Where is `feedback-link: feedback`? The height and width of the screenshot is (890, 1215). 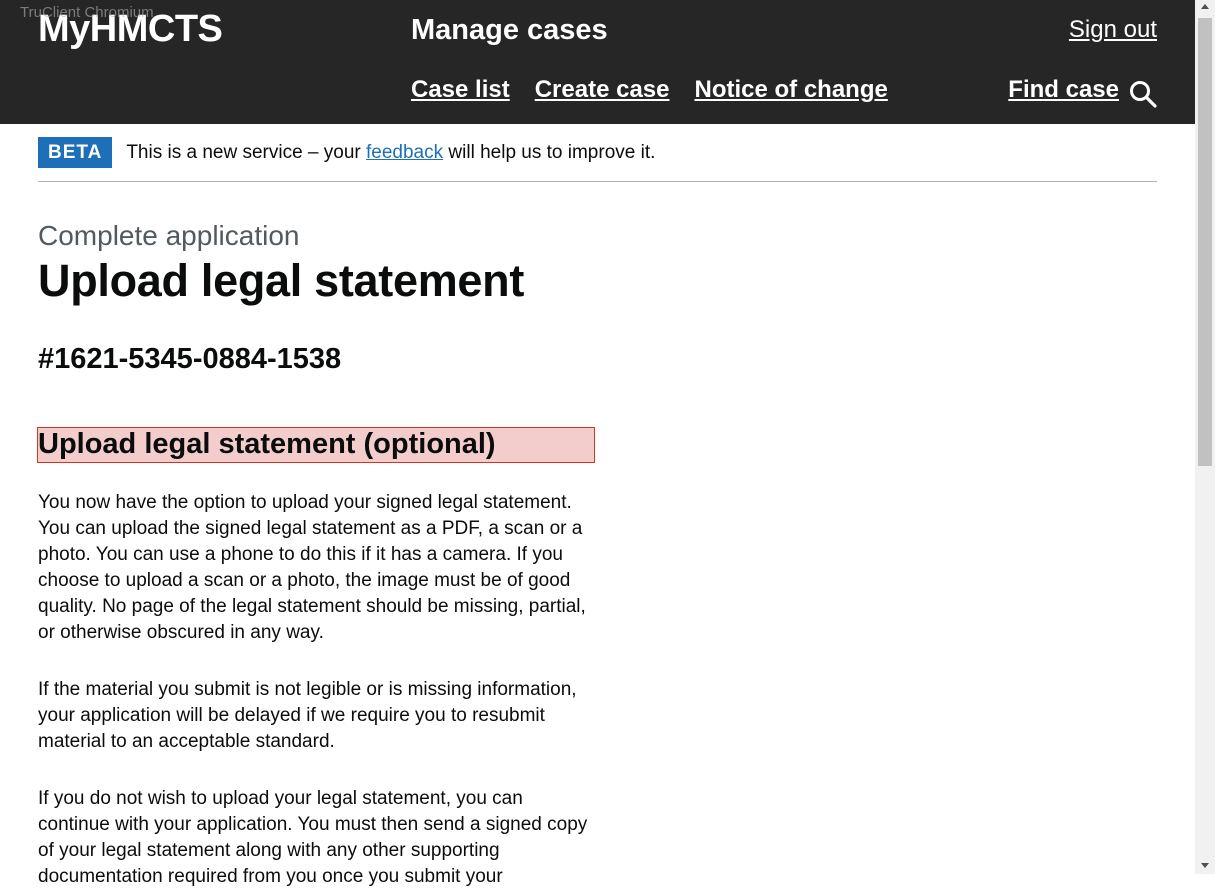 feedback-link: feedback is located at coordinates (404, 152).